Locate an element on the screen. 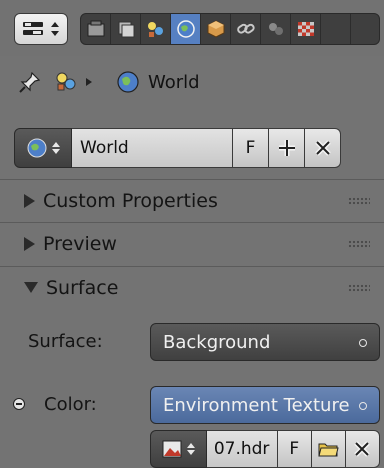 Image resolution: width=384 pixels, height=468 pixels. image-datablock-selector: 07.hdr F is located at coordinates (265, 449).